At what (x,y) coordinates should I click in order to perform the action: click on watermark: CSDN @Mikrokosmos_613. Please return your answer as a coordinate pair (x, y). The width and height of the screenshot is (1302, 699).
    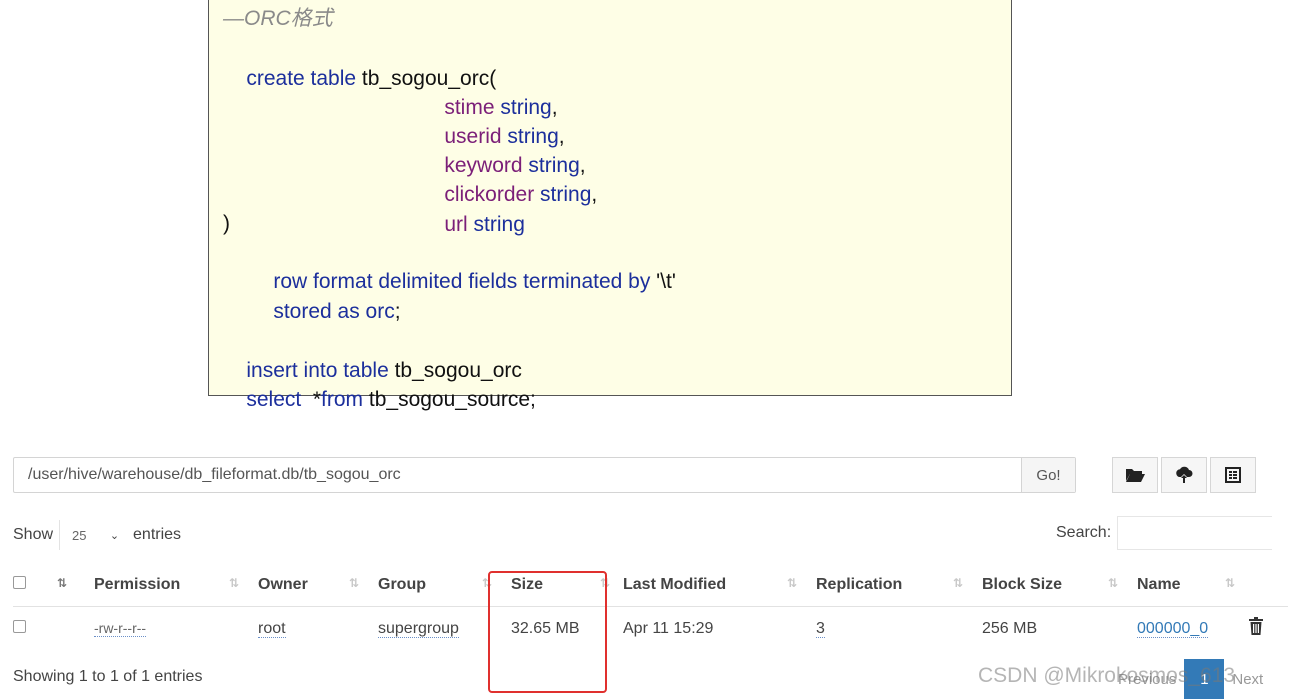
    Looking at the image, I should click on (1107, 675).